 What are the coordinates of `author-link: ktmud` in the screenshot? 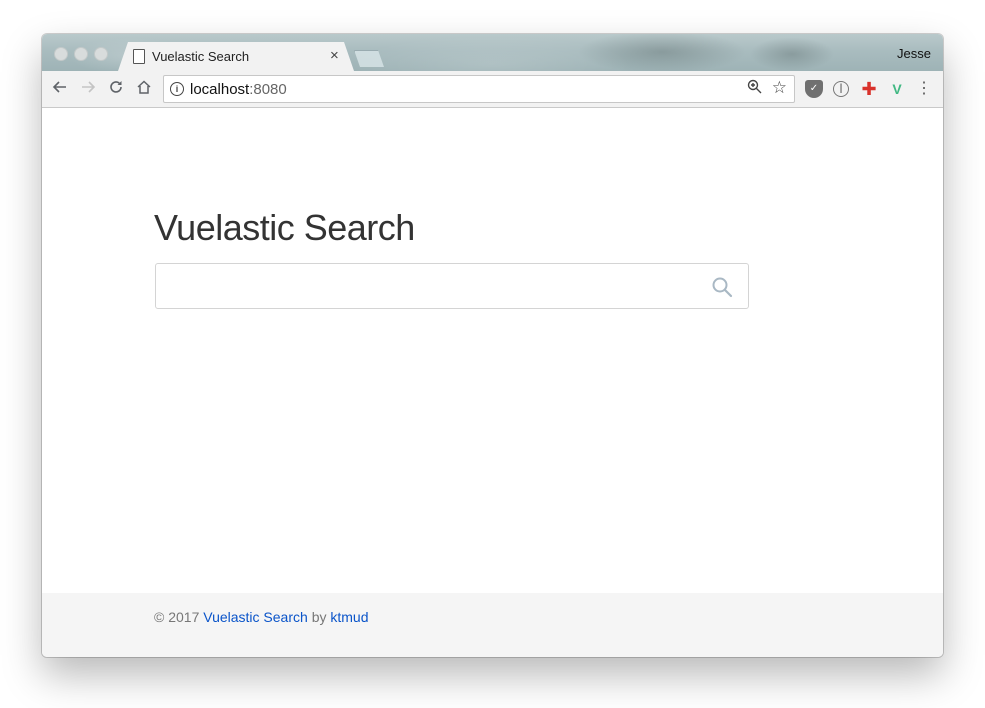 It's located at (349, 617).